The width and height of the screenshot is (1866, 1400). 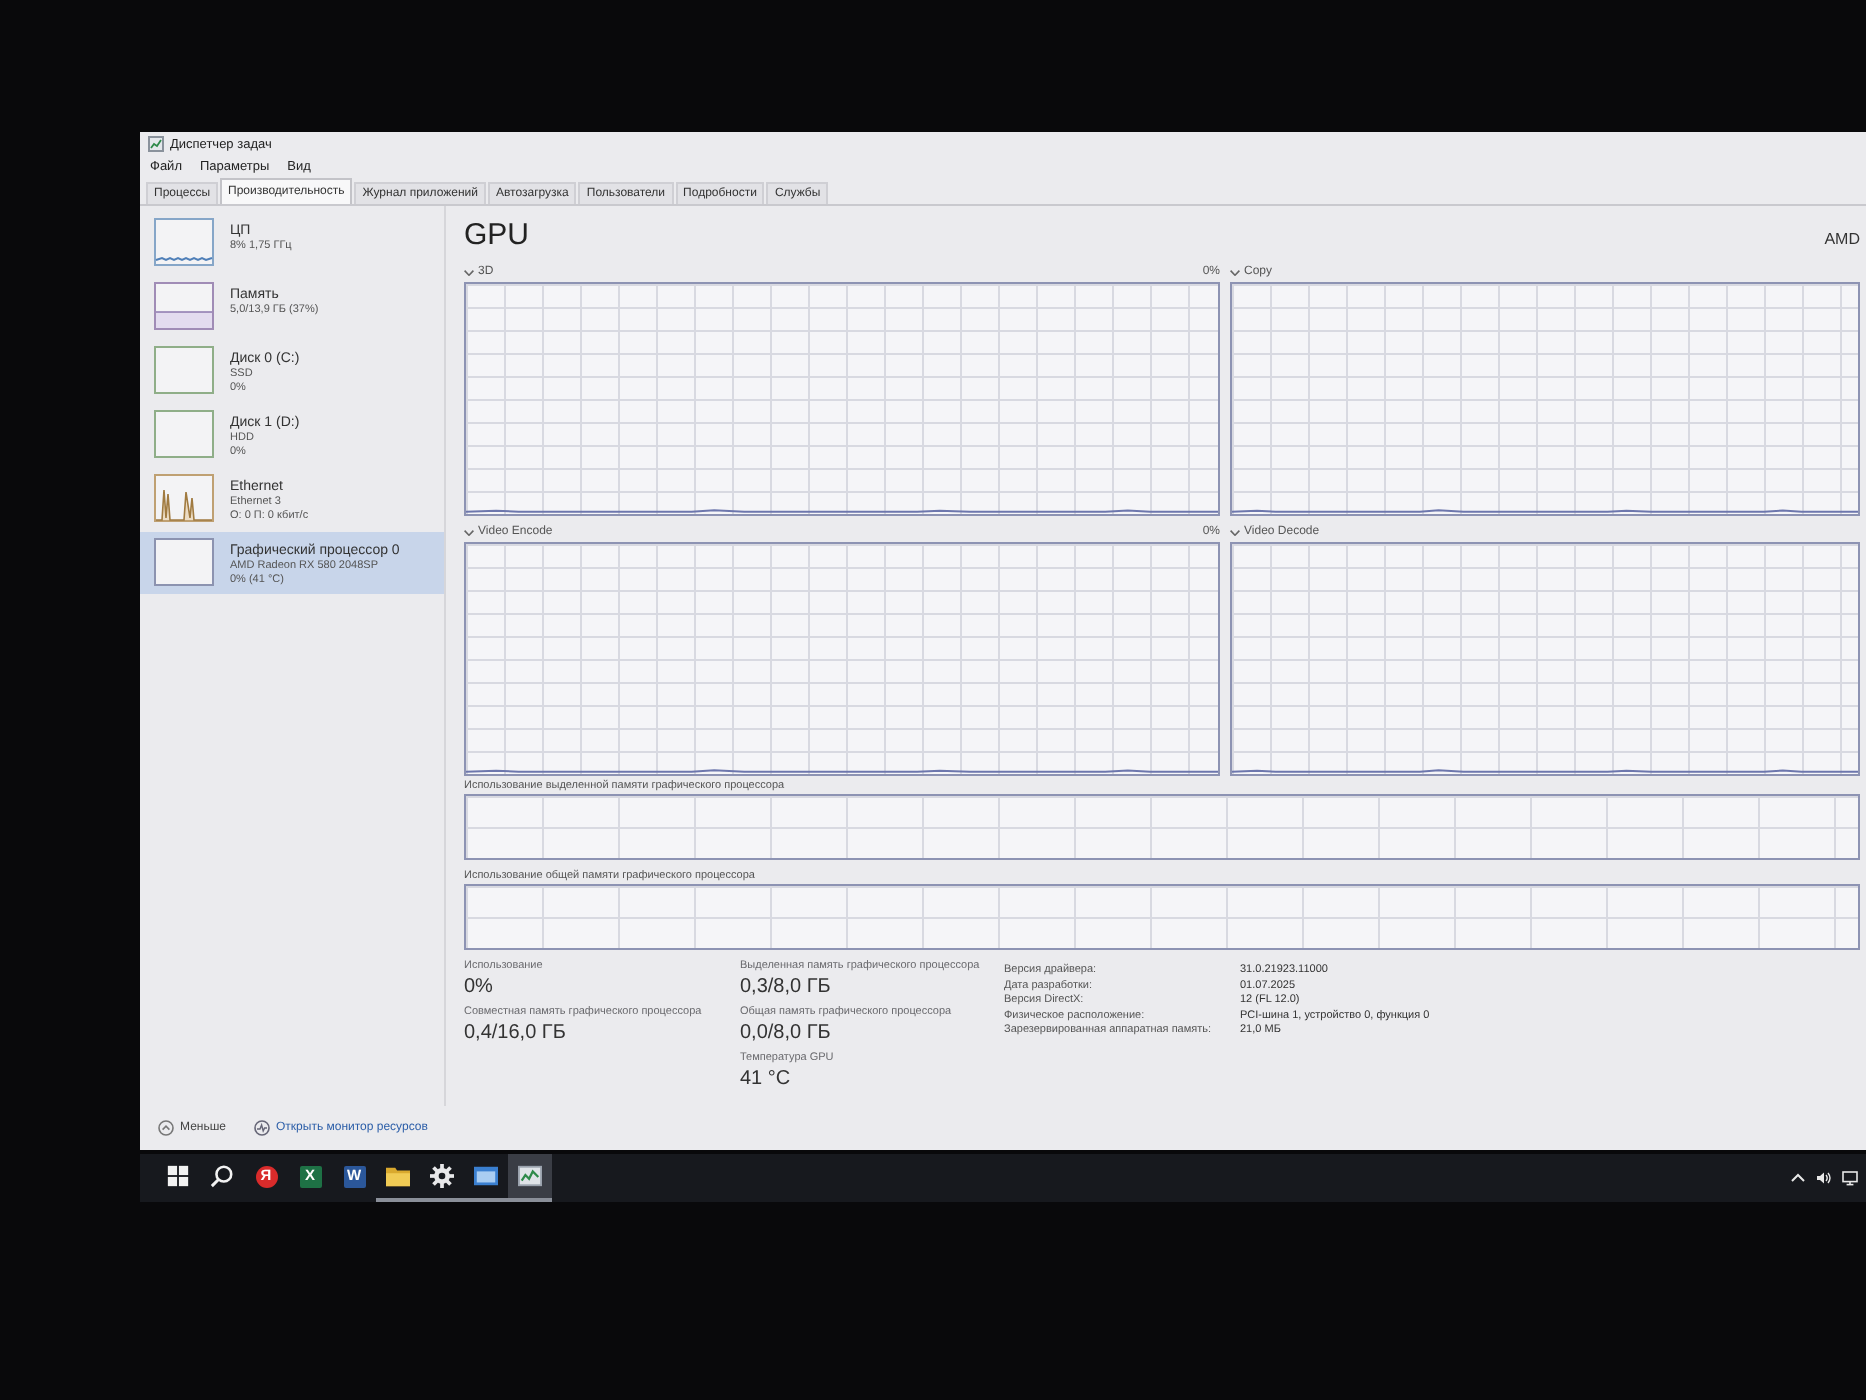 What do you see at coordinates (442, 1176) in the screenshot?
I see `gear-icon` at bounding box center [442, 1176].